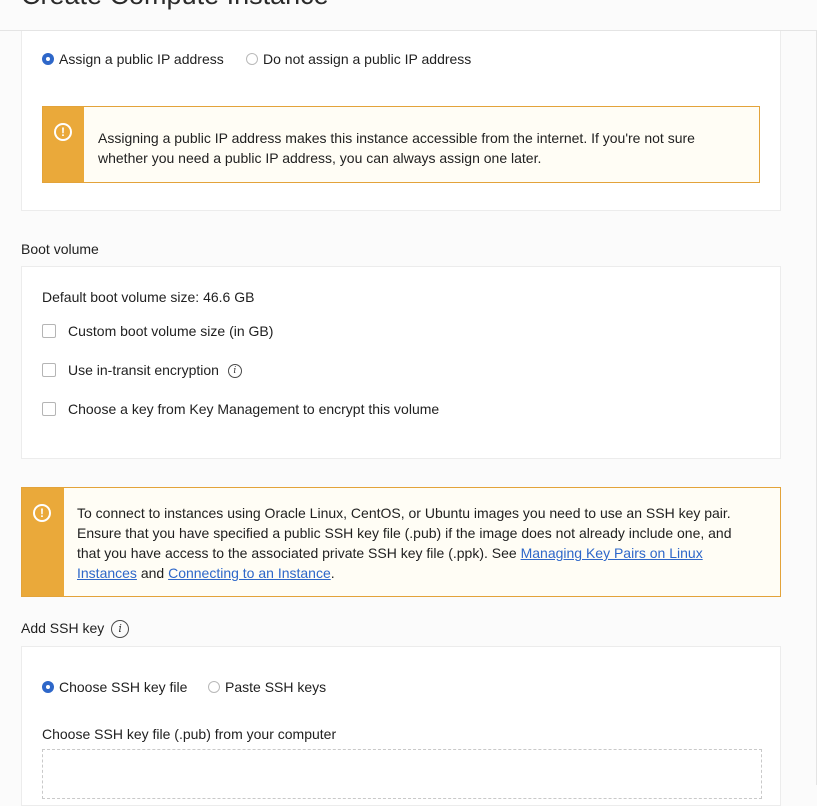 The height and width of the screenshot is (806, 817). I want to click on in-transit-encryption-text: Use in-transit encryption, so click(143, 370).